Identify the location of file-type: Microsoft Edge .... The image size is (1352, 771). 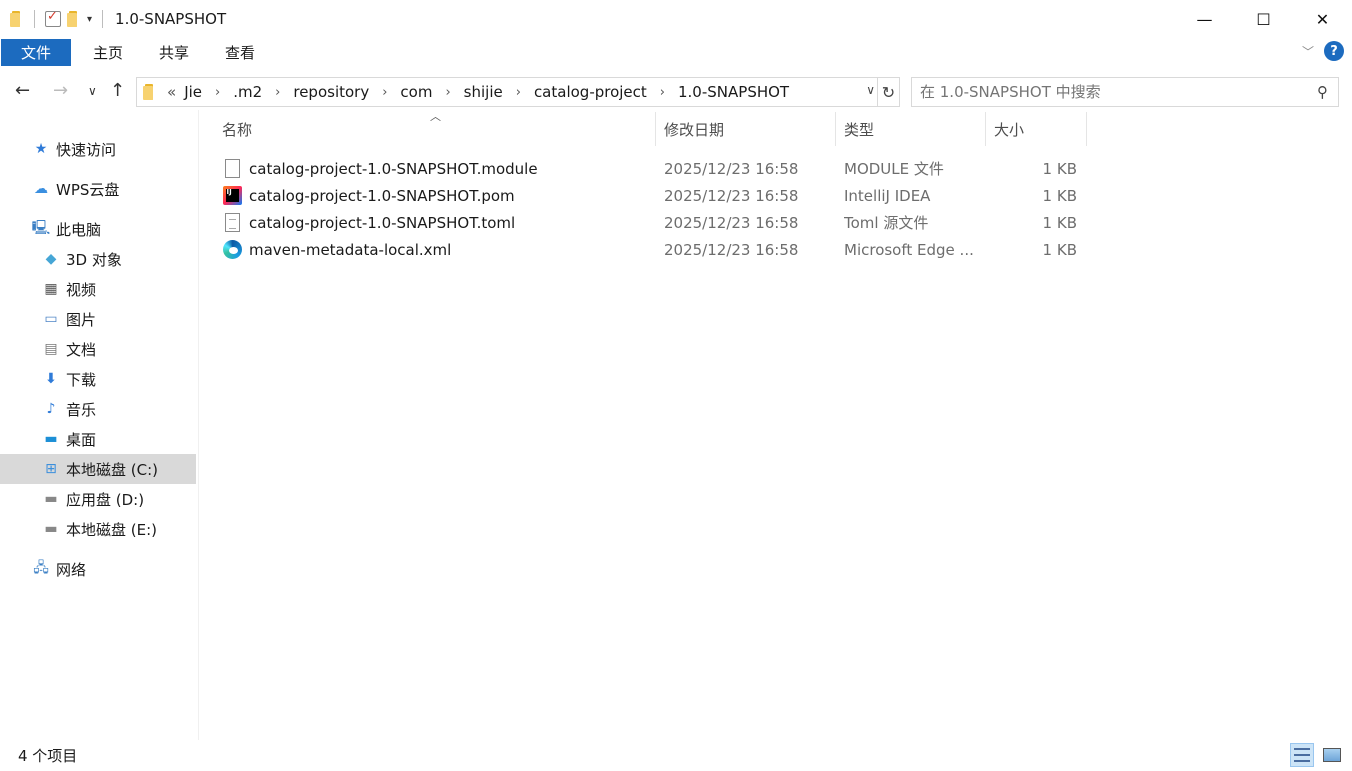
(909, 249).